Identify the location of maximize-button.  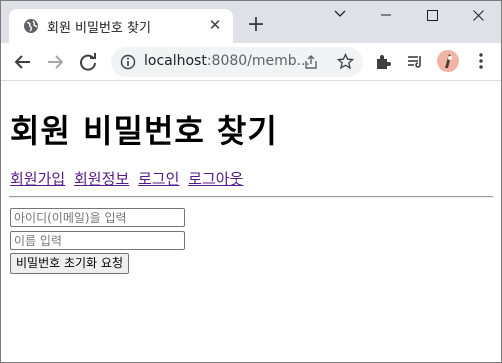
(432, 16).